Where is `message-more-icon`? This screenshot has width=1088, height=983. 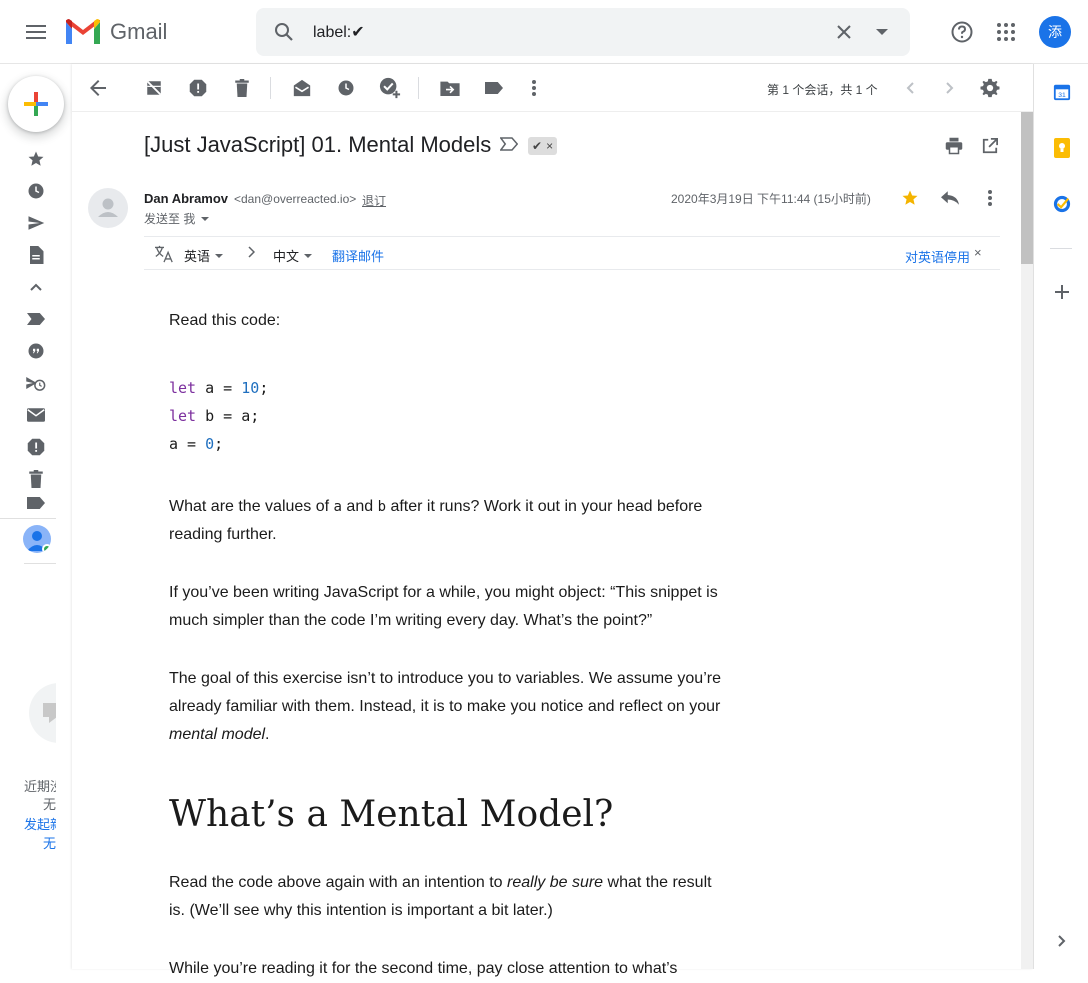 message-more-icon is located at coordinates (990, 198).